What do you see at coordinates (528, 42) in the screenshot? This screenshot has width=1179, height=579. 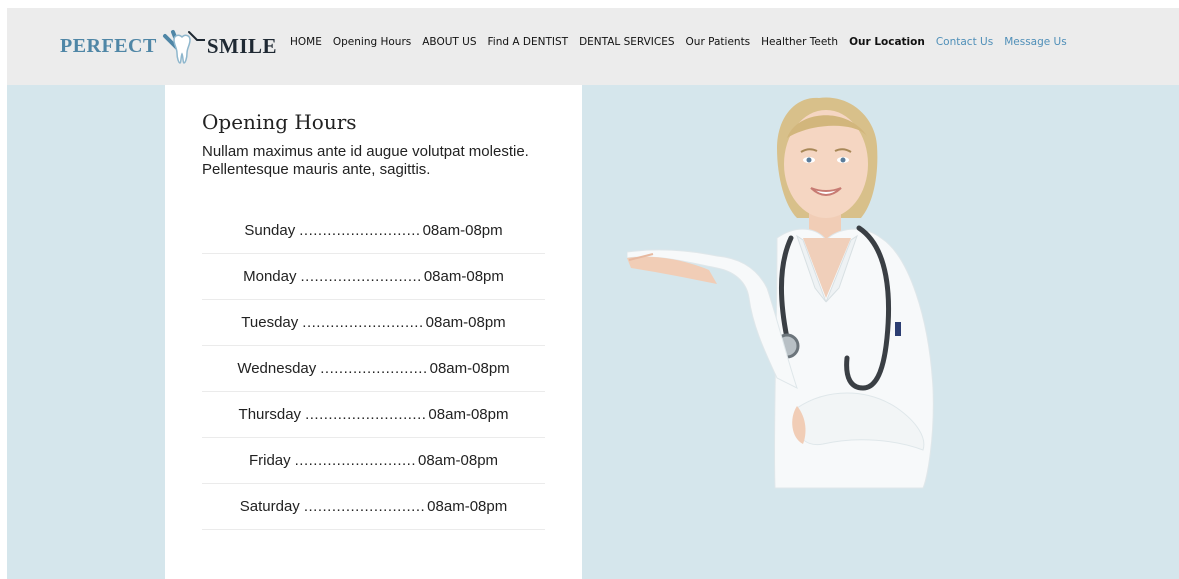 I see `nav-find-a-dentist: Find A DENTIST` at bounding box center [528, 42].